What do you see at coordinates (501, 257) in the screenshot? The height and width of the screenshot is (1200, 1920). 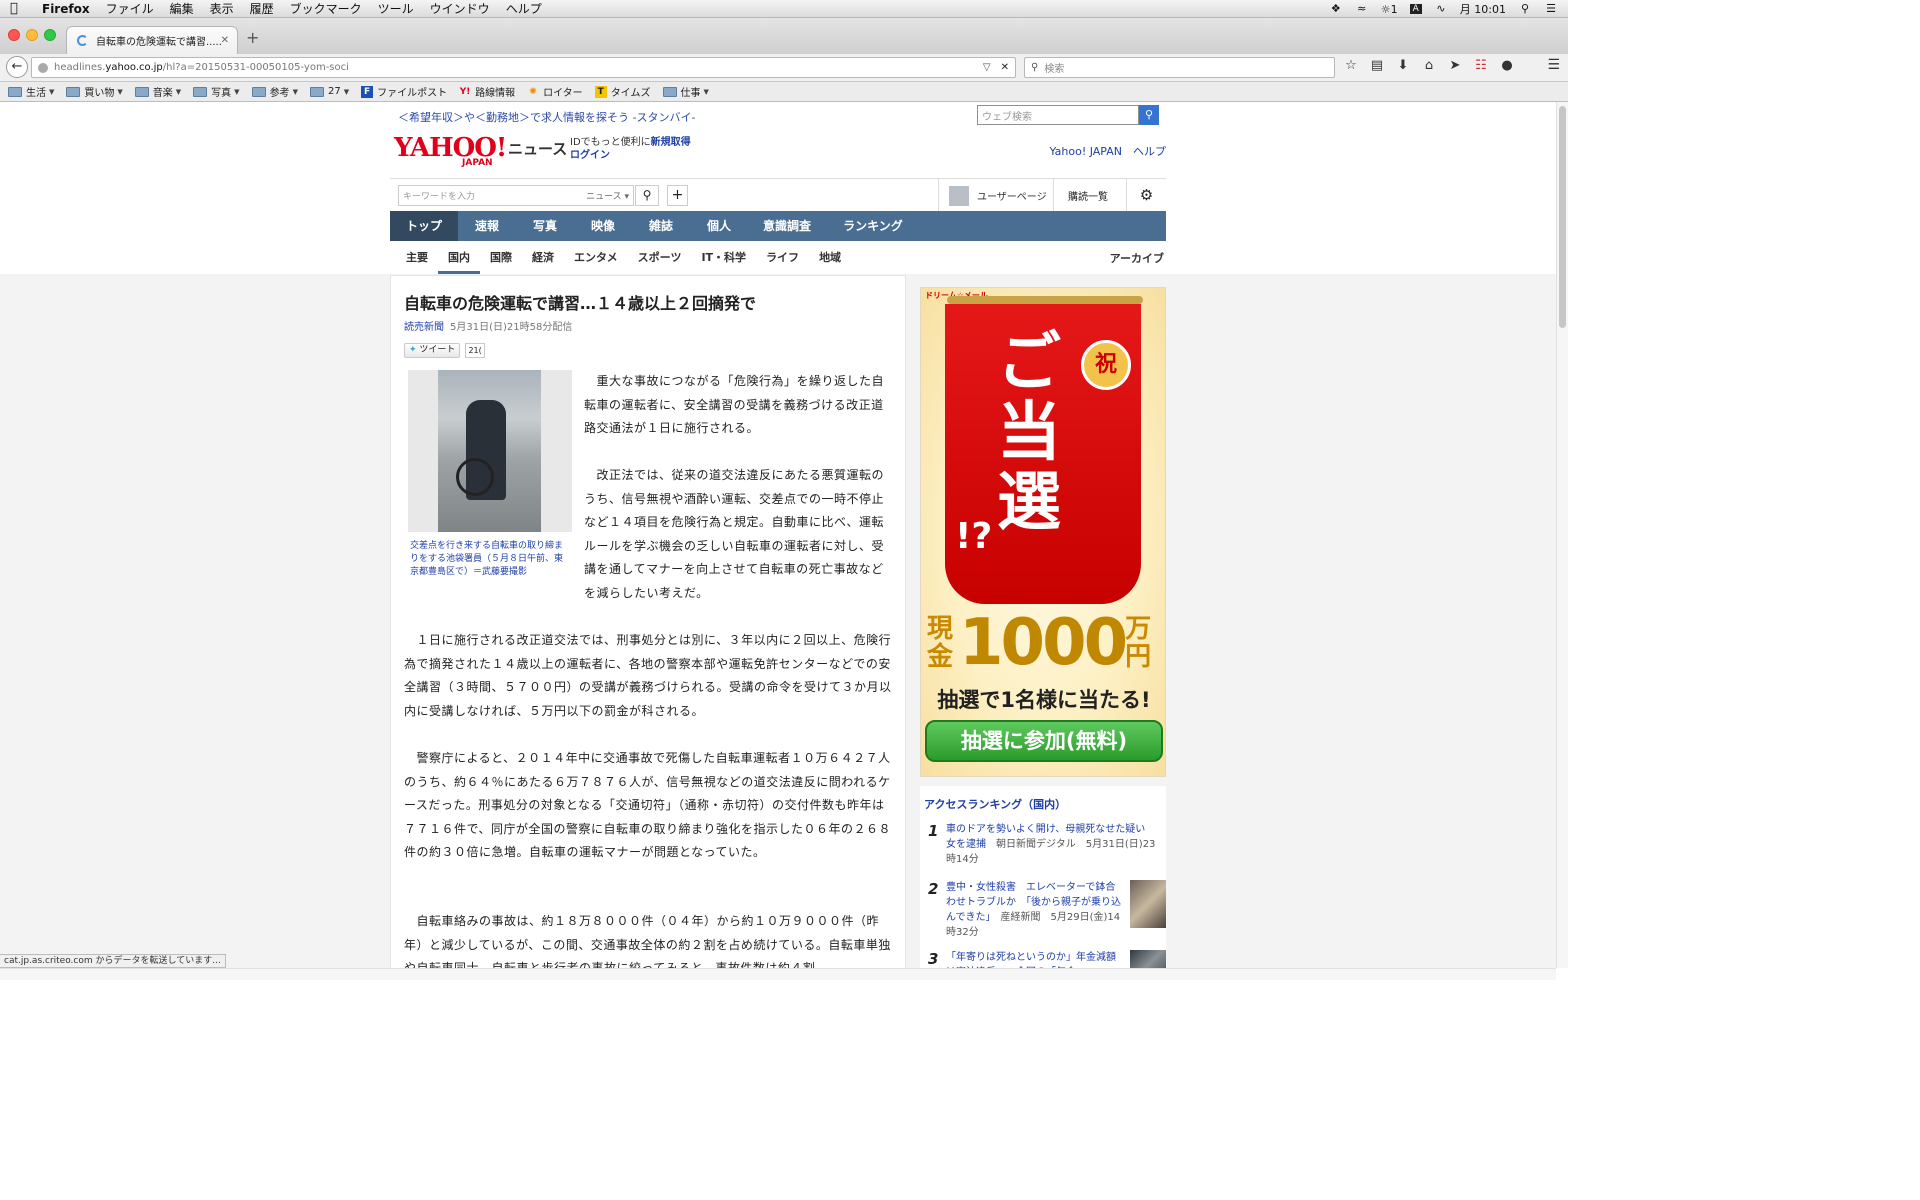 I see `cat-international: 国際` at bounding box center [501, 257].